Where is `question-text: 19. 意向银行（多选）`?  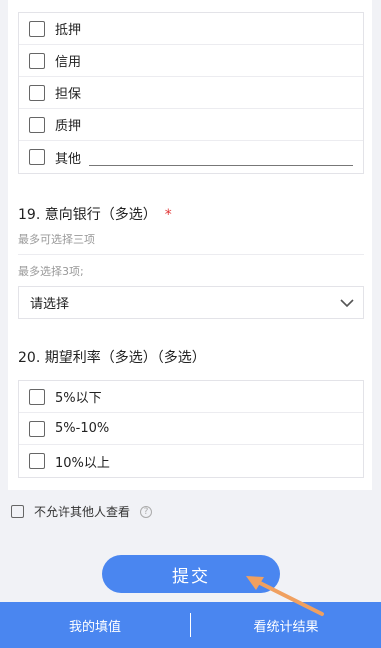 question-text: 19. 意向银行（多选） is located at coordinates (87, 215).